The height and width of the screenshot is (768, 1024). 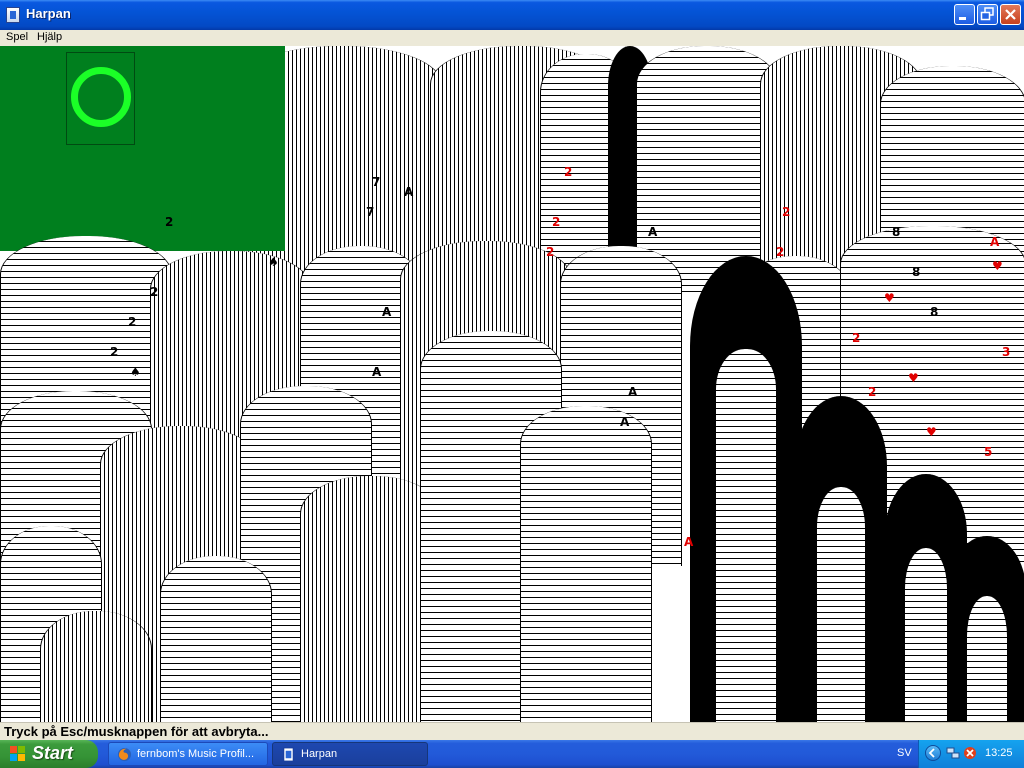 What do you see at coordinates (101, 97) in the screenshot?
I see `deck-empty-ring-icon` at bounding box center [101, 97].